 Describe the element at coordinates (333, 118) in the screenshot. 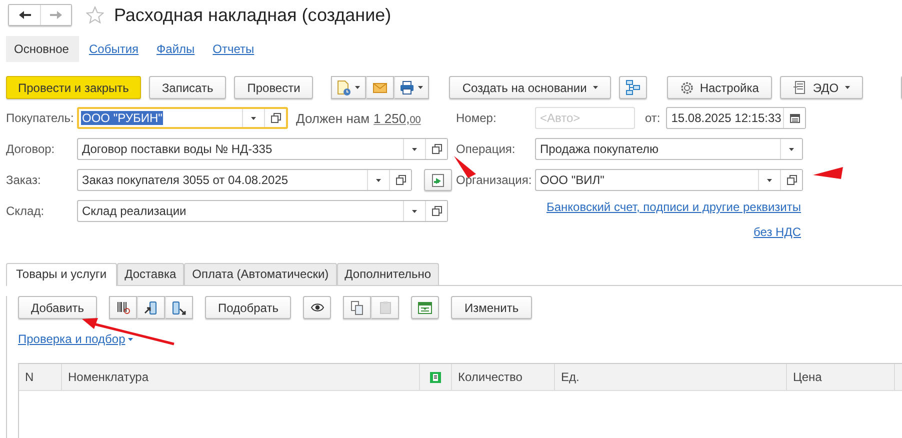

I see `debt-label: Должен нам` at that location.